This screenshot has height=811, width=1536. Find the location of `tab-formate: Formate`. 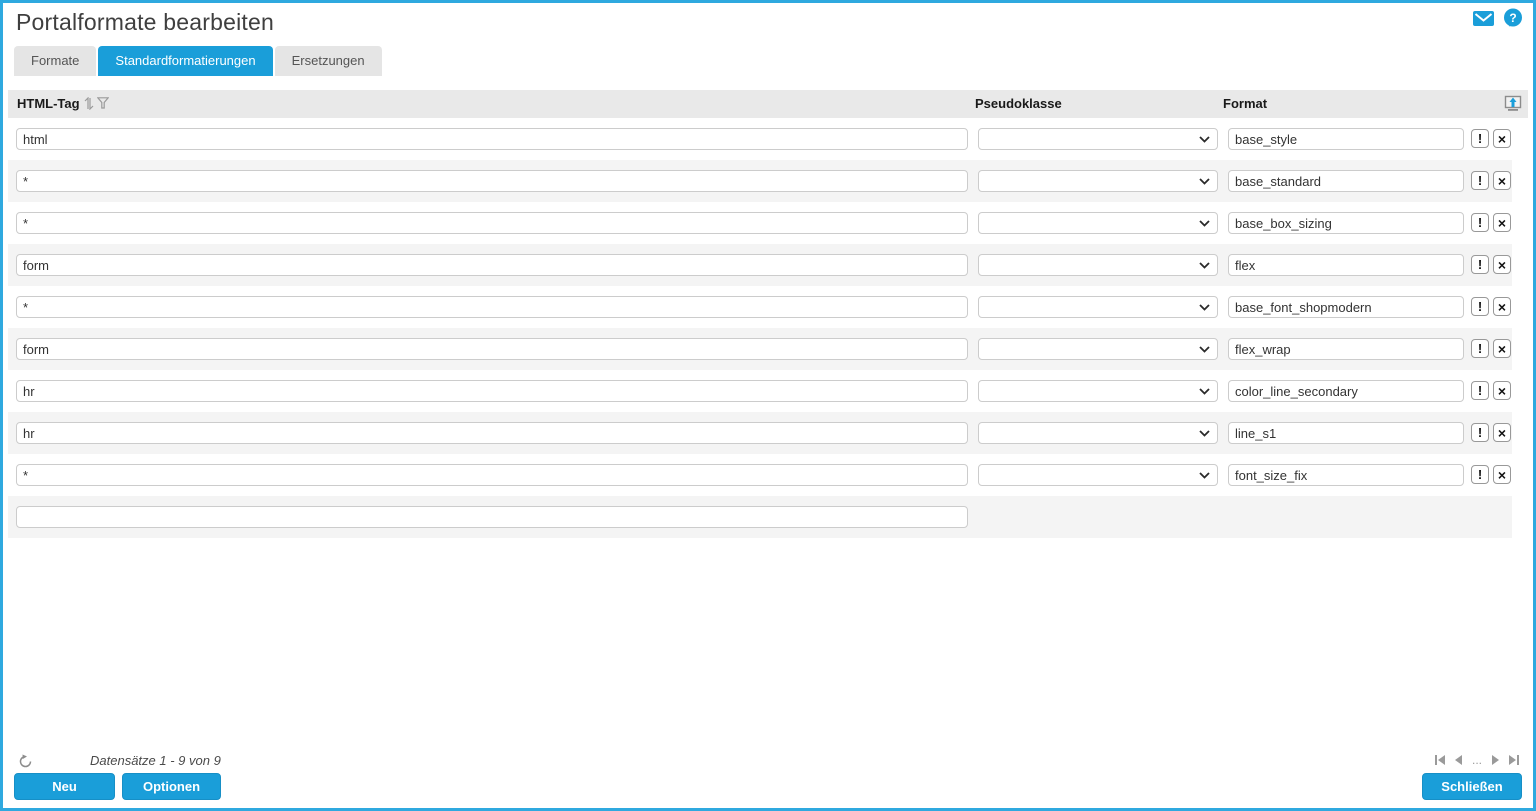

tab-formate: Formate is located at coordinates (55, 61).